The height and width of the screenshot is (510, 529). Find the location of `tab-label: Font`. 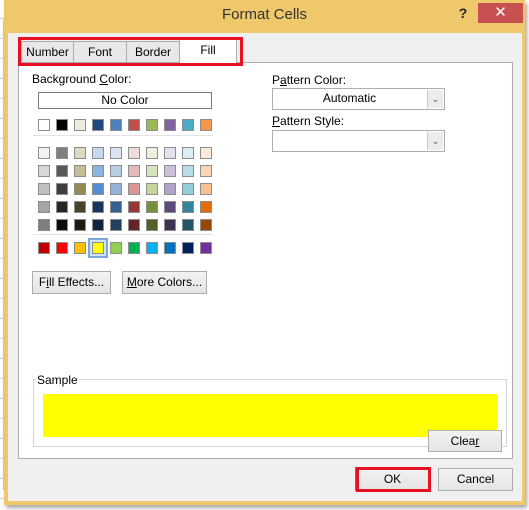

tab-label: Font is located at coordinates (99, 52).